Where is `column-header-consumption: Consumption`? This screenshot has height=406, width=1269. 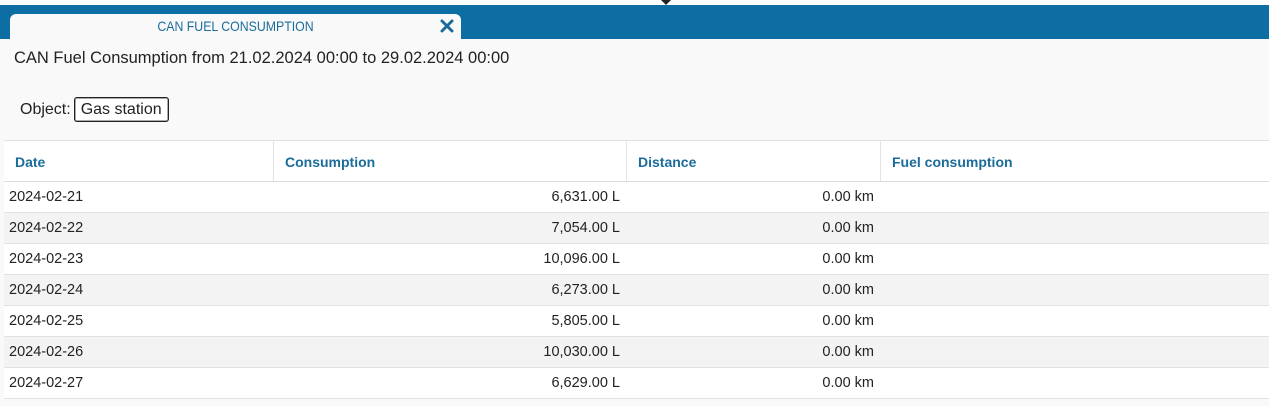 column-header-consumption: Consumption is located at coordinates (450, 161).